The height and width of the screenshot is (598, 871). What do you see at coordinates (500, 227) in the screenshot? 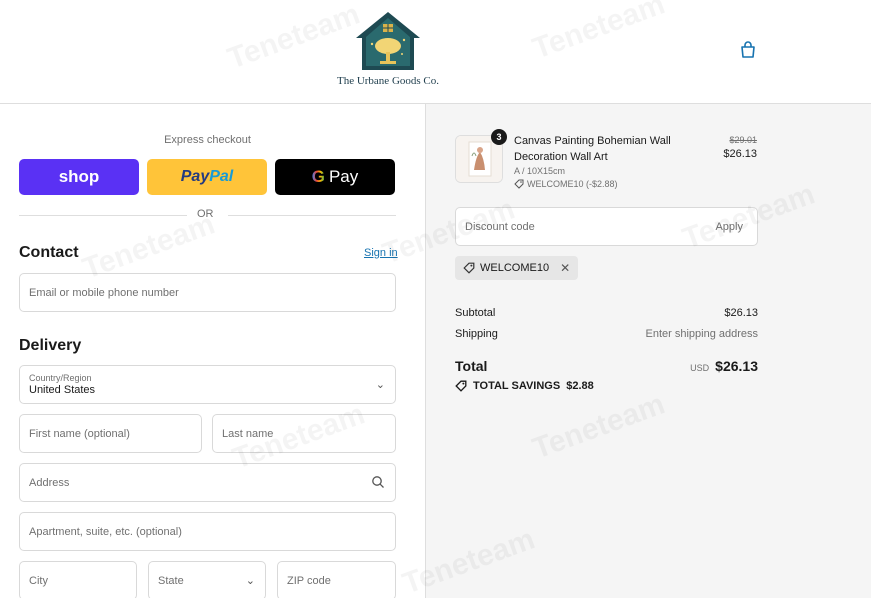
I see `discount-code-placeholder: Discount code` at bounding box center [500, 227].